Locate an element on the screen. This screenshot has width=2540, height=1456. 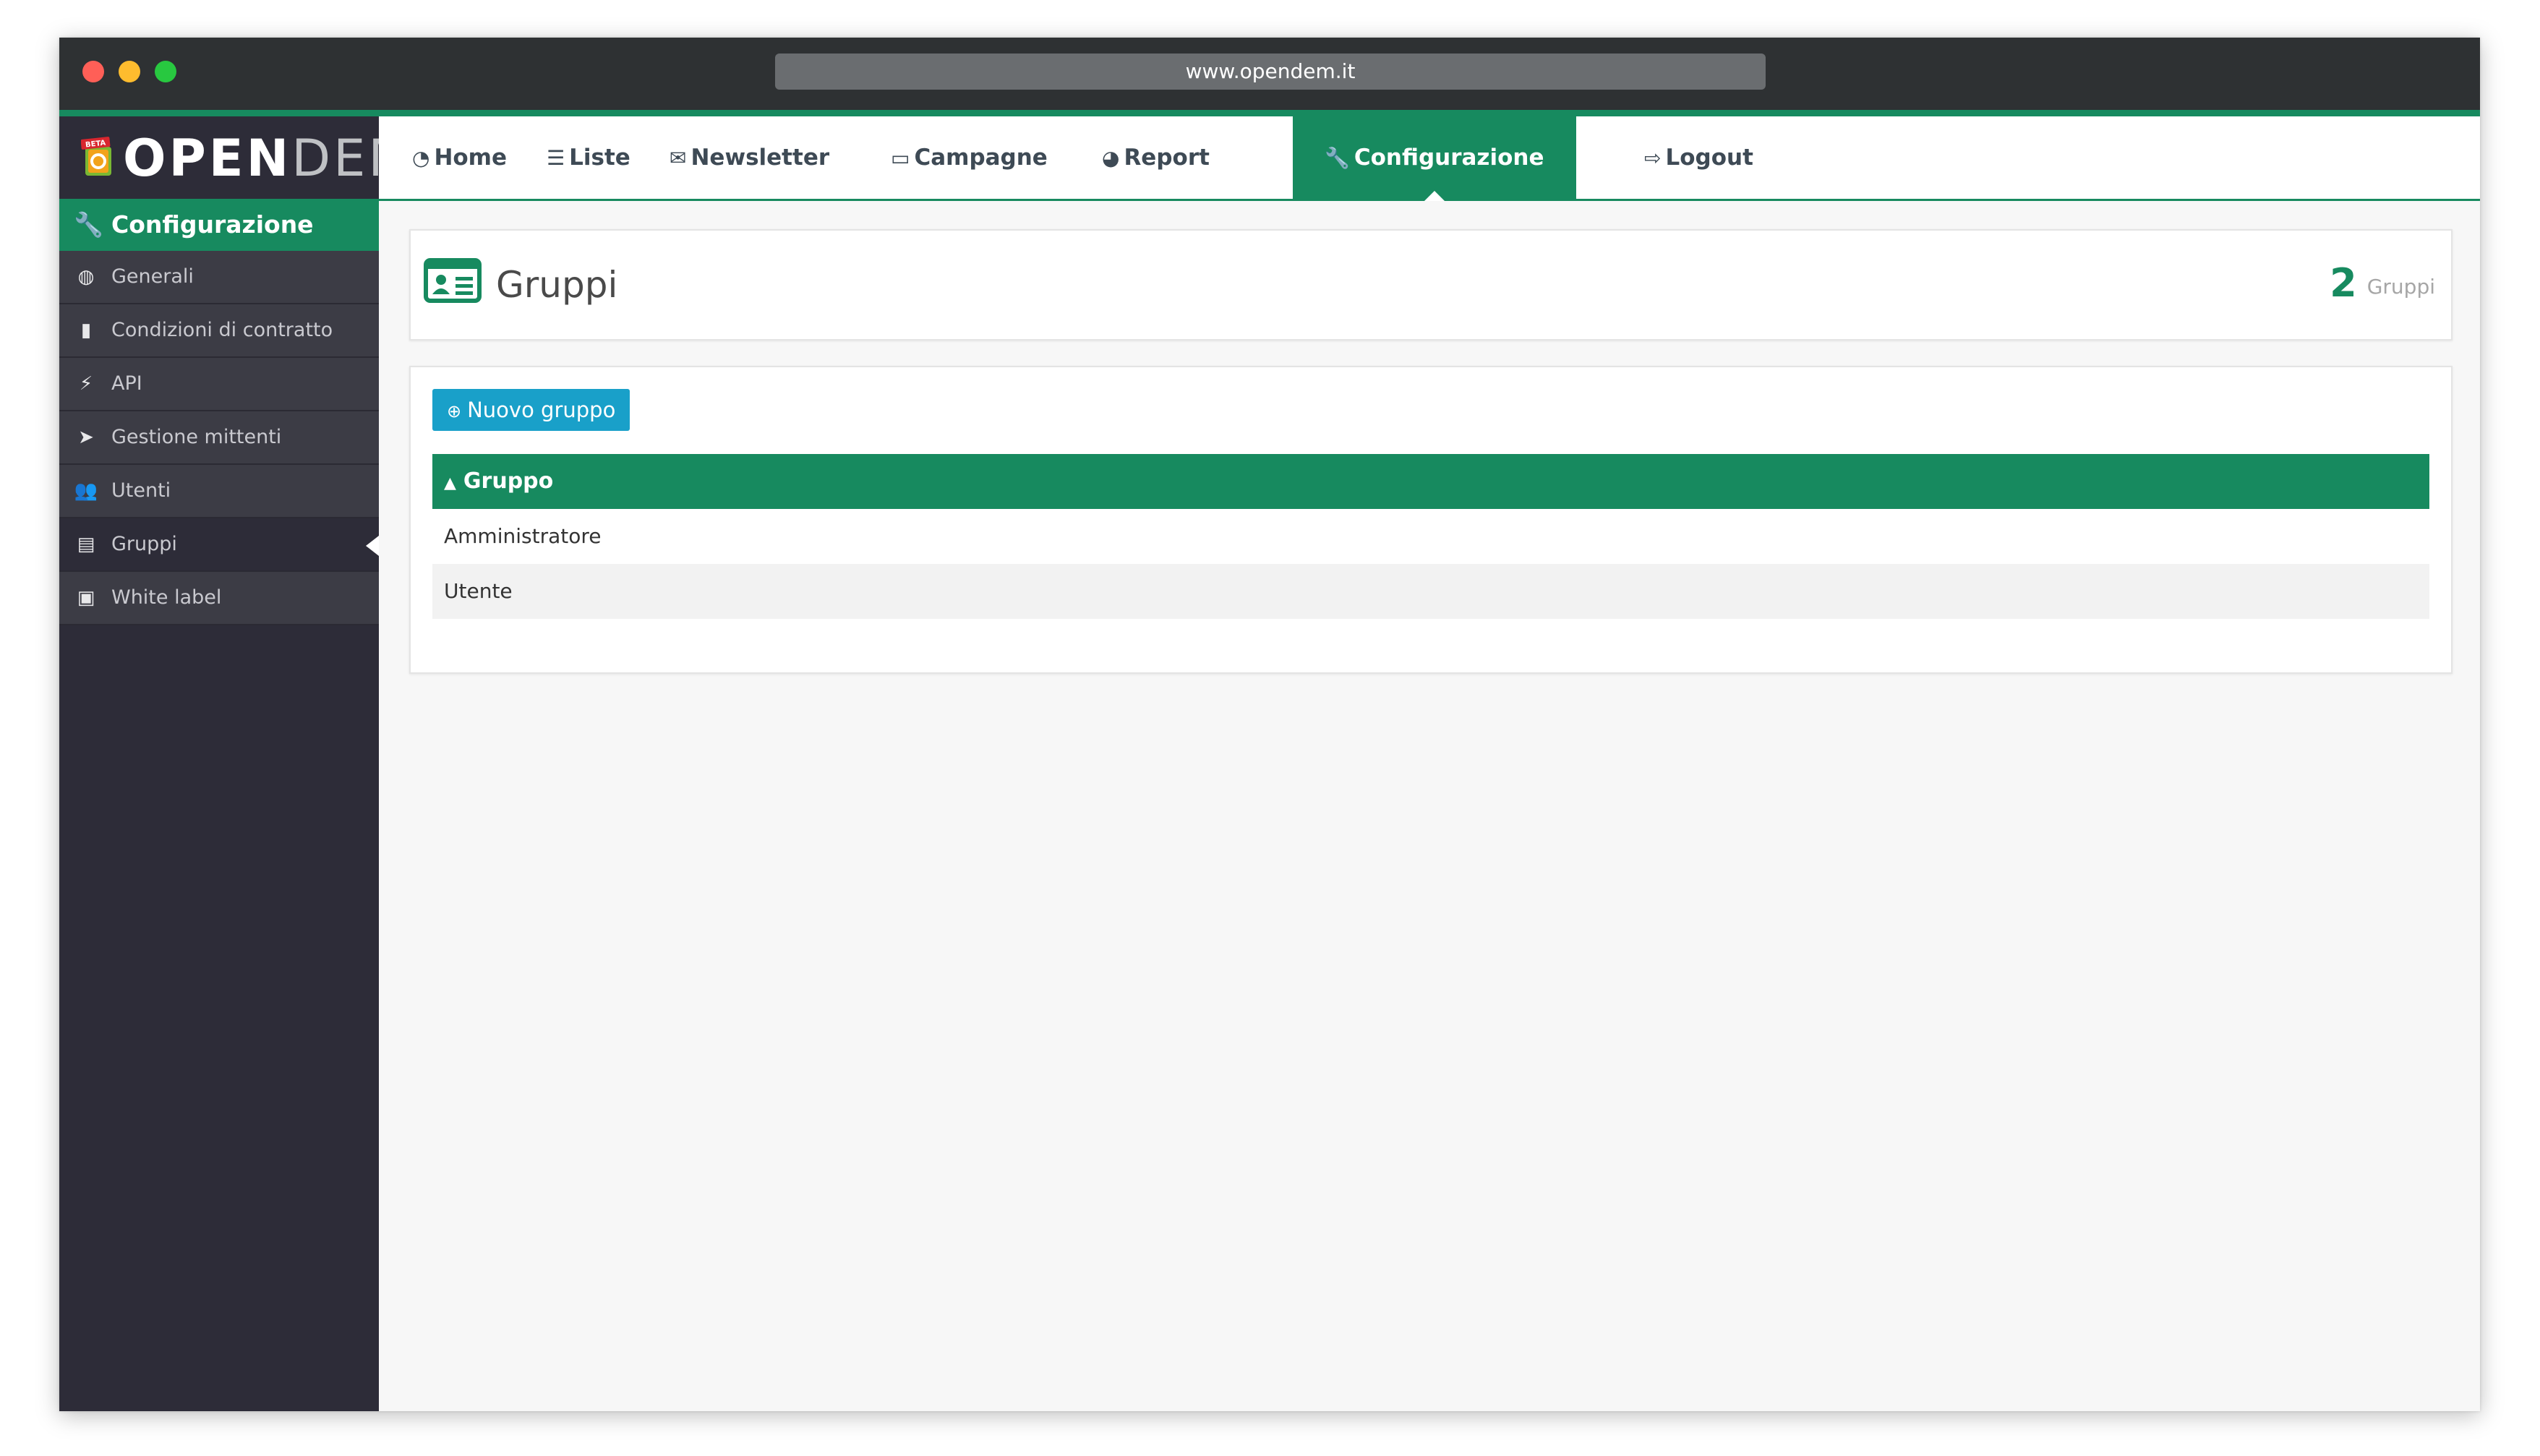
new-group-button: ⊕ Nuovo gruppo is located at coordinates (531, 410).